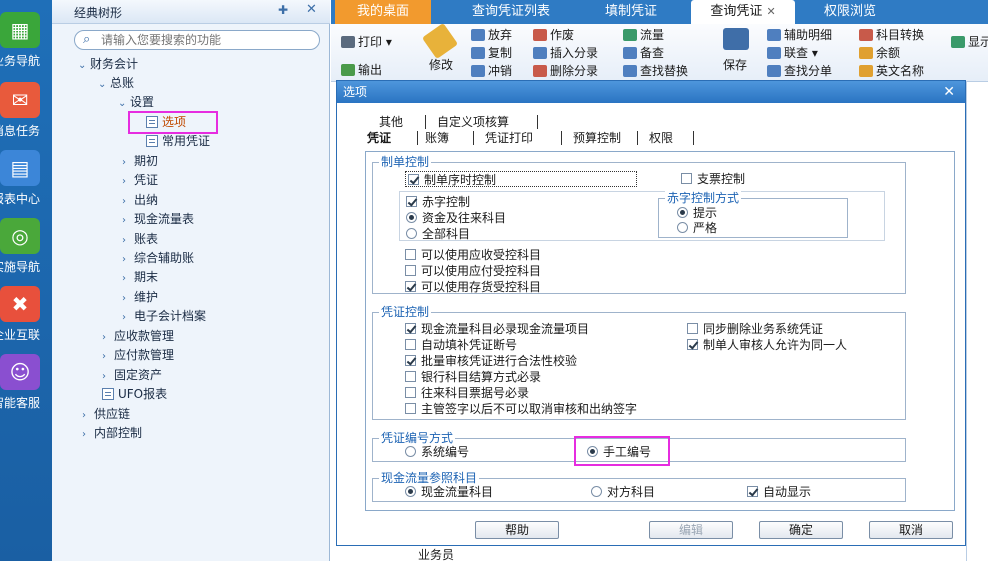  I want to click on edit-button: 编辑, so click(691, 530).